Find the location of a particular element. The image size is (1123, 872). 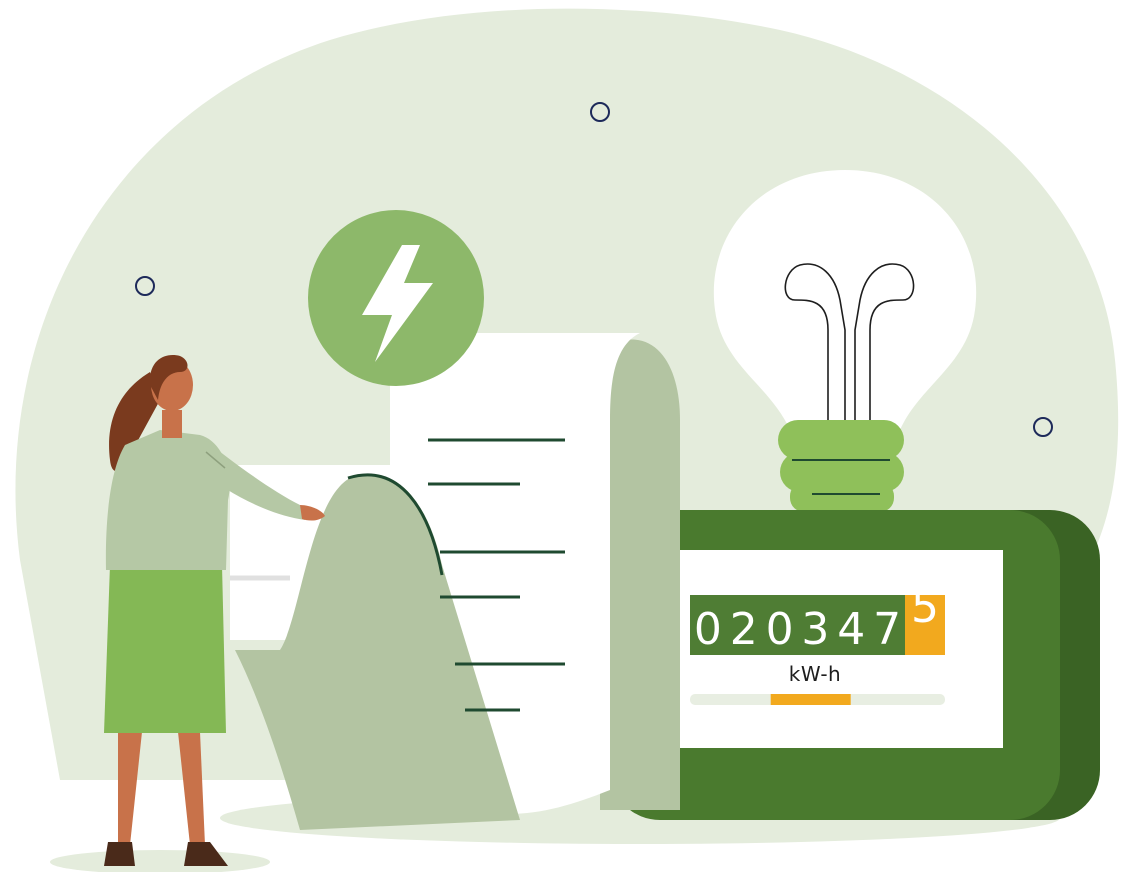

meter-rolling-digit: 5 is located at coordinates (925, 607).